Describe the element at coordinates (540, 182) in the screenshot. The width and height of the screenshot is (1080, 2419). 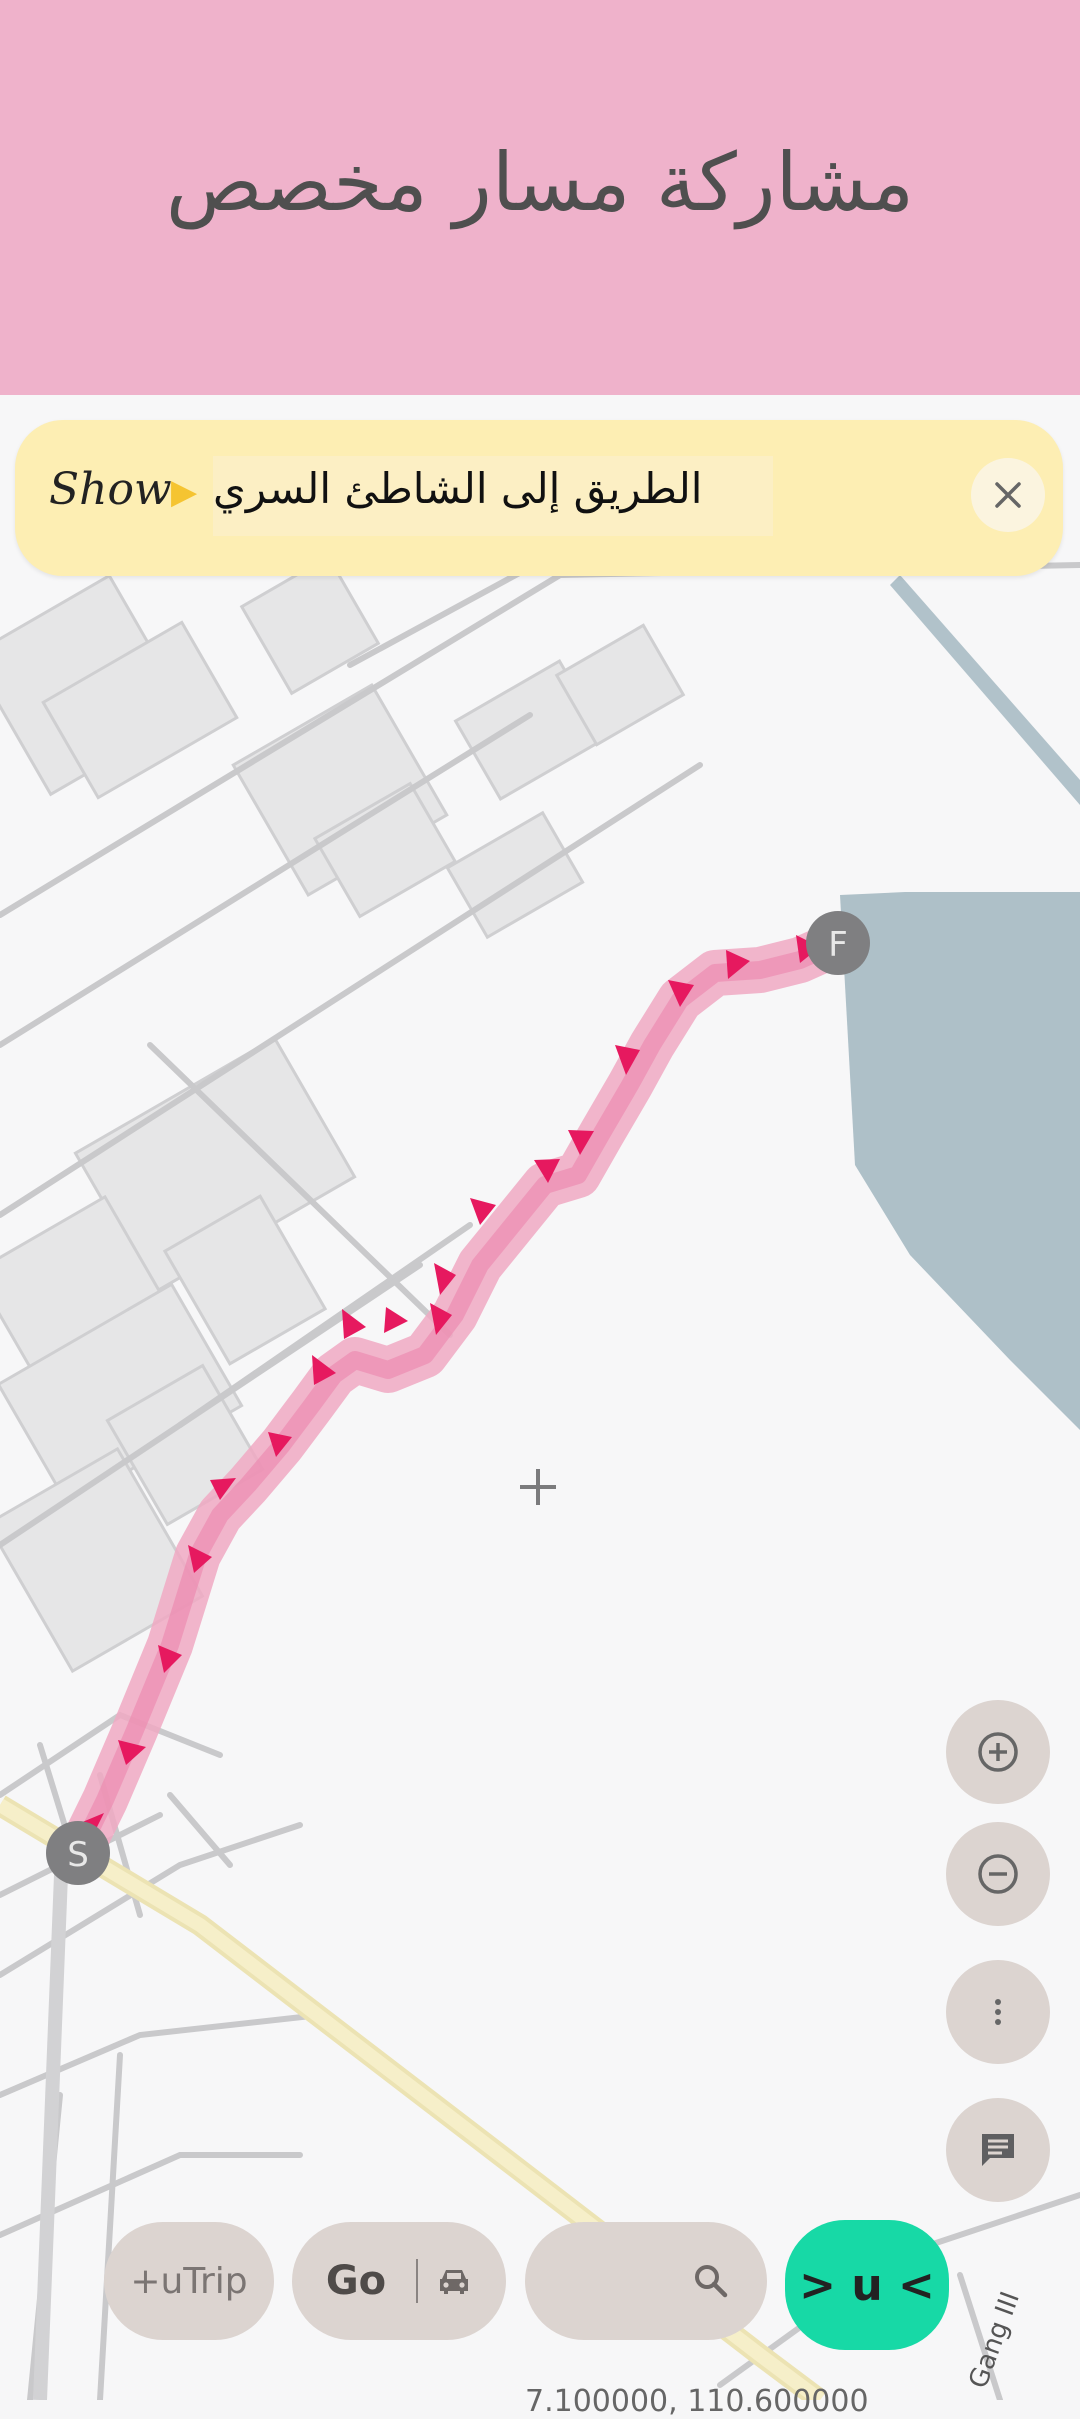
I see `page-title: مشاركة مسار مخصص` at that location.